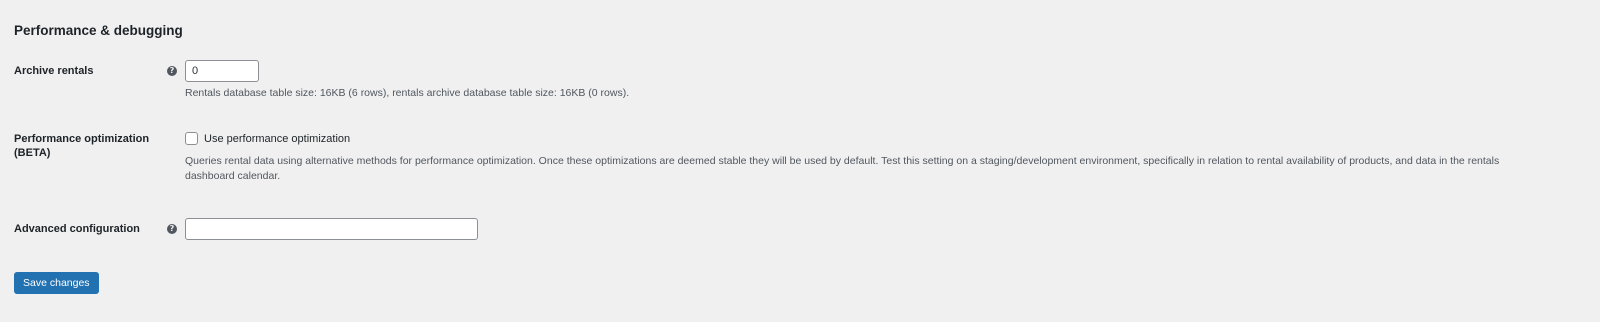  What do you see at coordinates (56, 283) in the screenshot?
I see `save-changes-button: Save changes` at bounding box center [56, 283].